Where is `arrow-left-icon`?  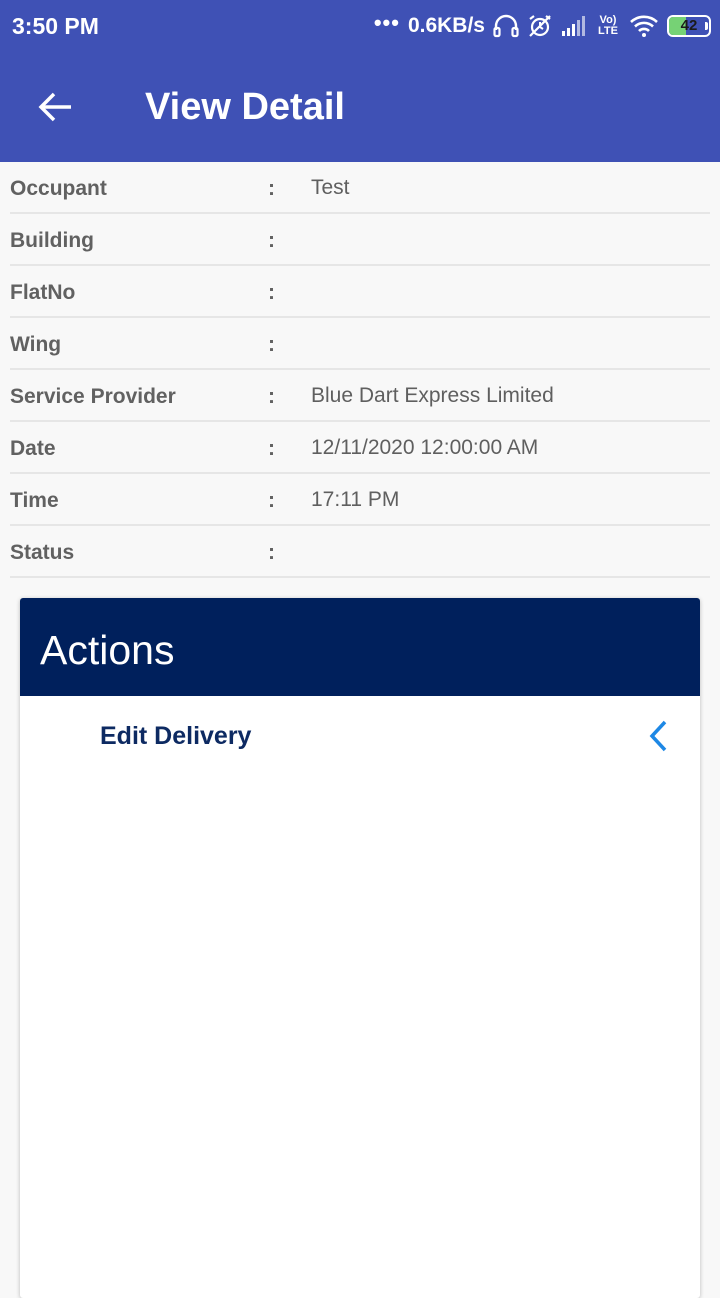 arrow-left-icon is located at coordinates (54, 107).